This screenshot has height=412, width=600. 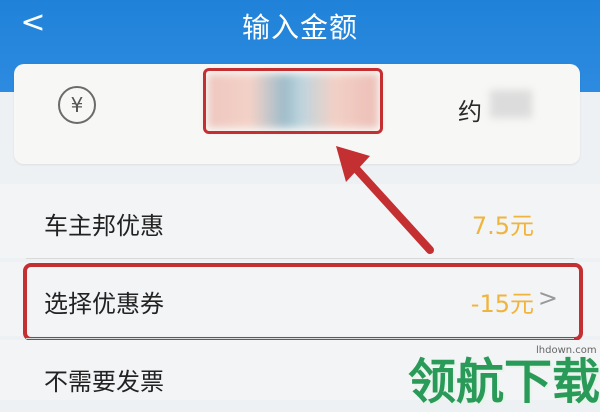 What do you see at coordinates (470, 112) in the screenshot?
I see `approx-label: 约` at bounding box center [470, 112].